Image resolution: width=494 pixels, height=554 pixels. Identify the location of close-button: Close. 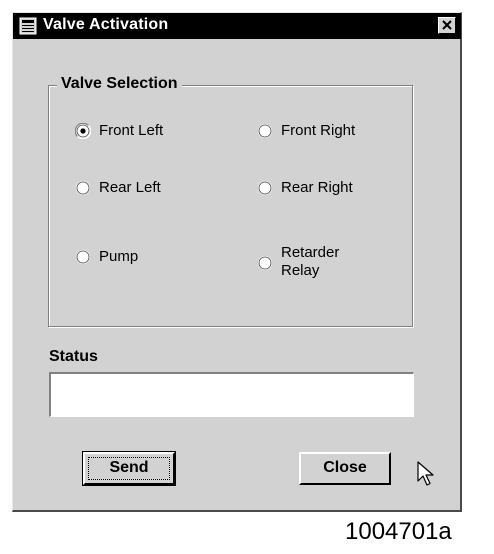
(345, 468).